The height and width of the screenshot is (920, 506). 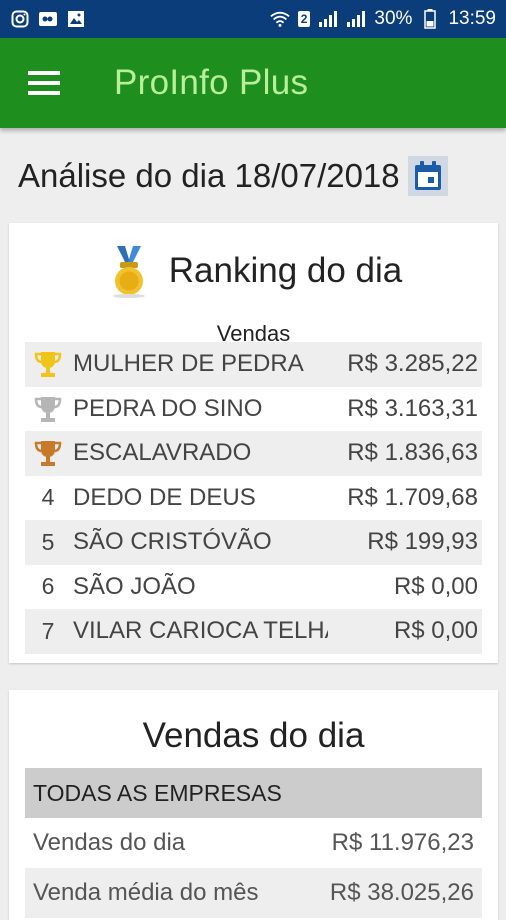 I want to click on summary-value: R$ 38.025,26, so click(x=401, y=892).